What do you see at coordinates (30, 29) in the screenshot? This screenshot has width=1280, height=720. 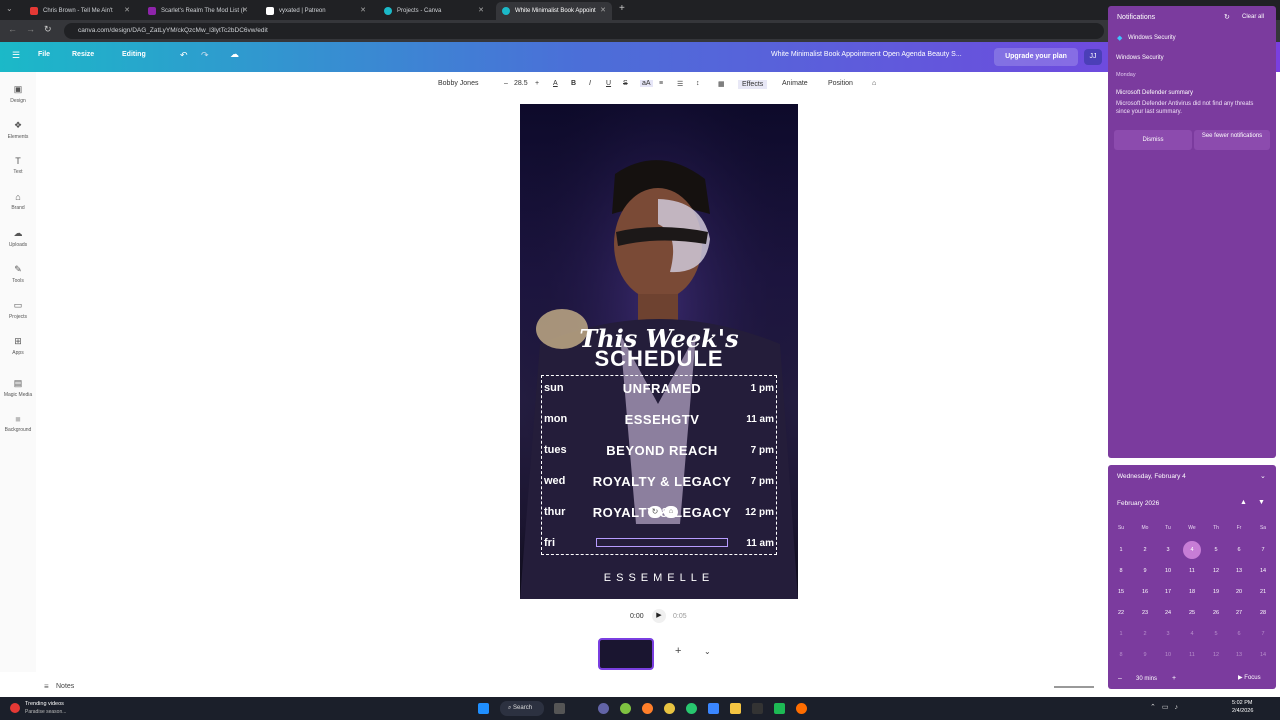 I see `forward-icon: →` at bounding box center [30, 29].